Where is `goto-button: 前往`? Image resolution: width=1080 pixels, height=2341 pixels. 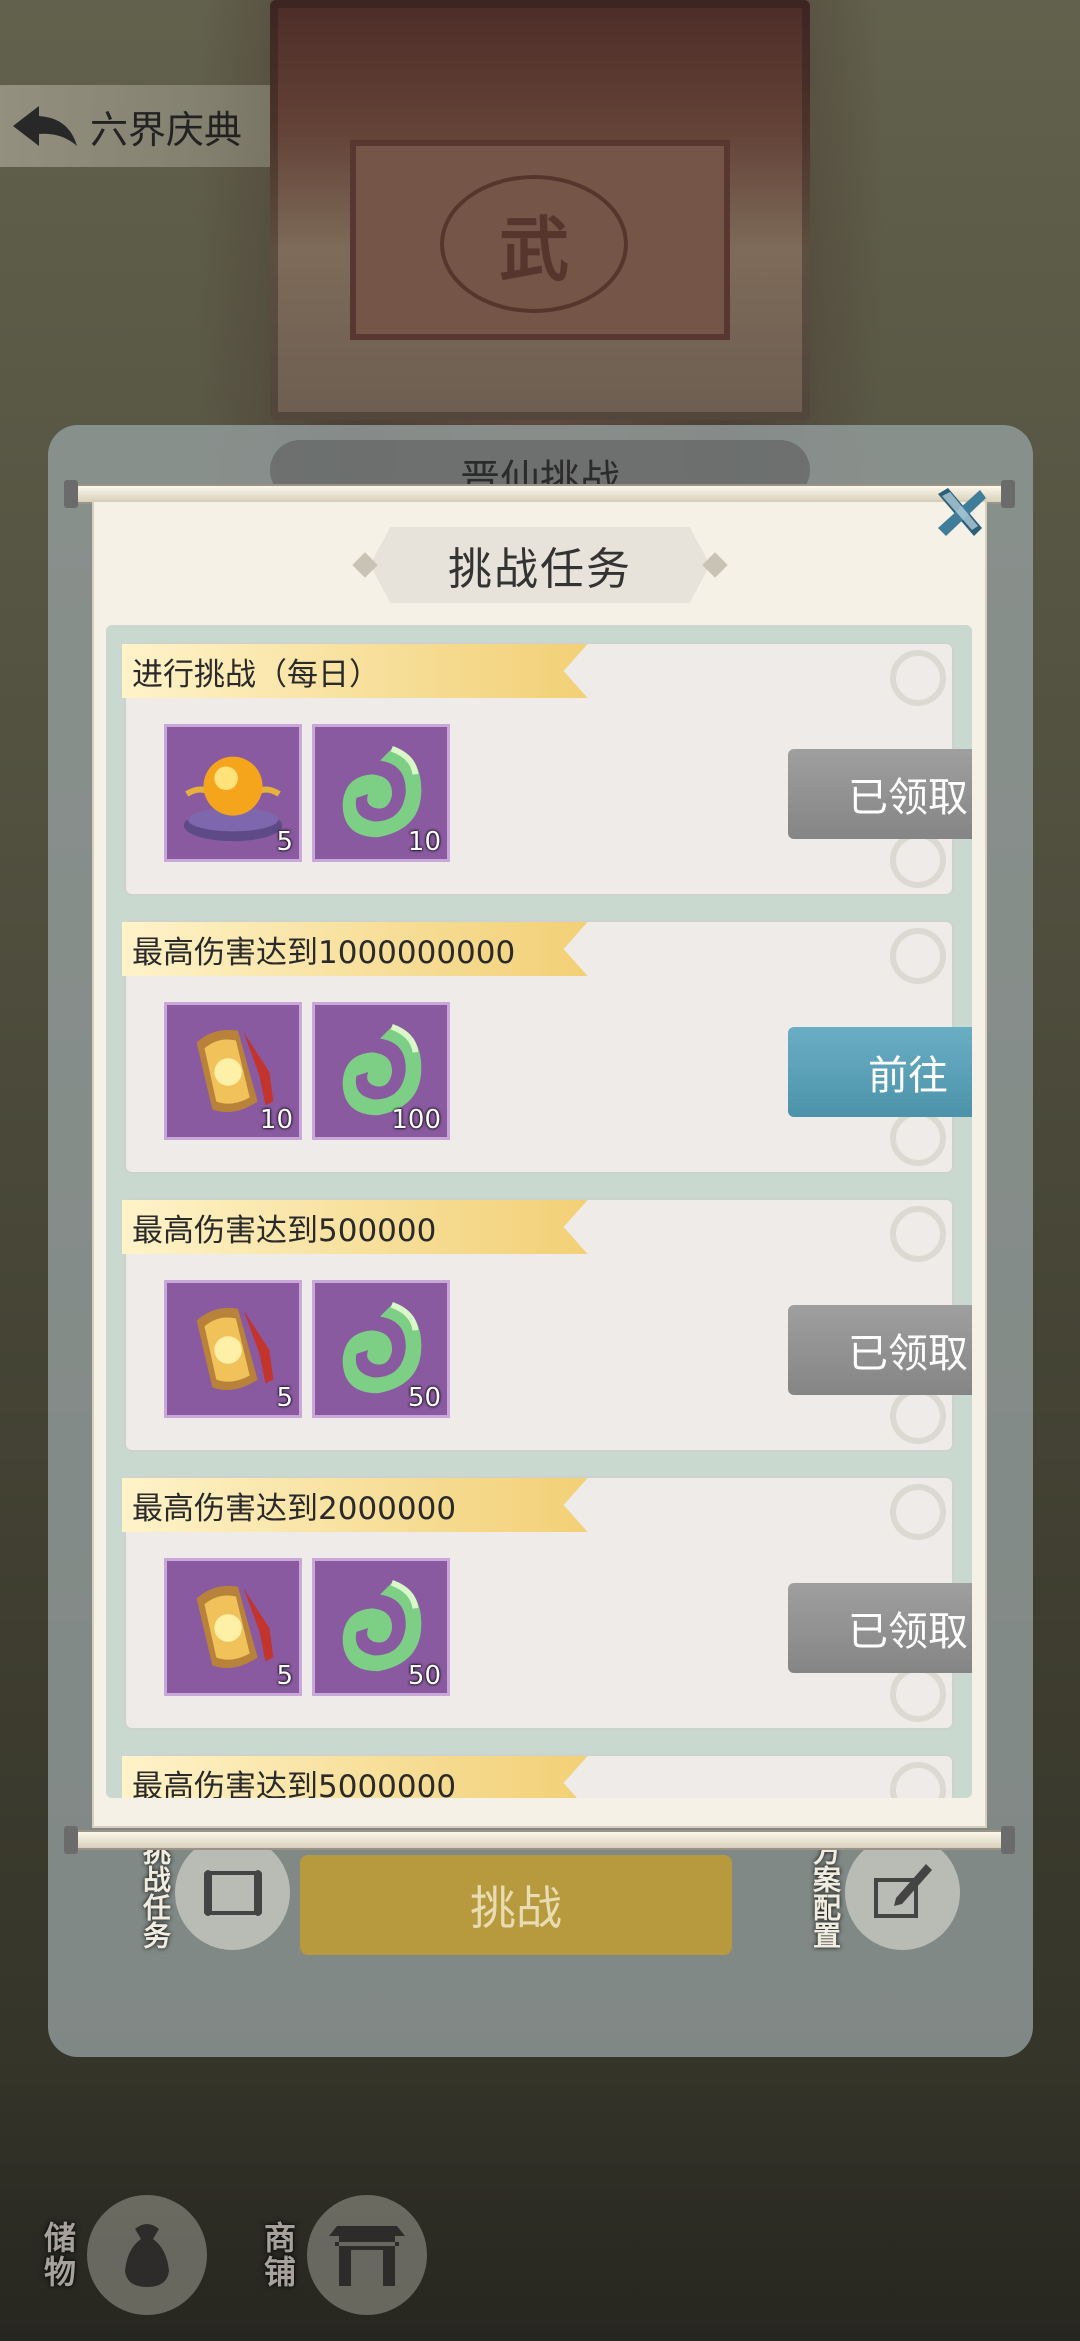
goto-button: 前往 is located at coordinates (880, 1072).